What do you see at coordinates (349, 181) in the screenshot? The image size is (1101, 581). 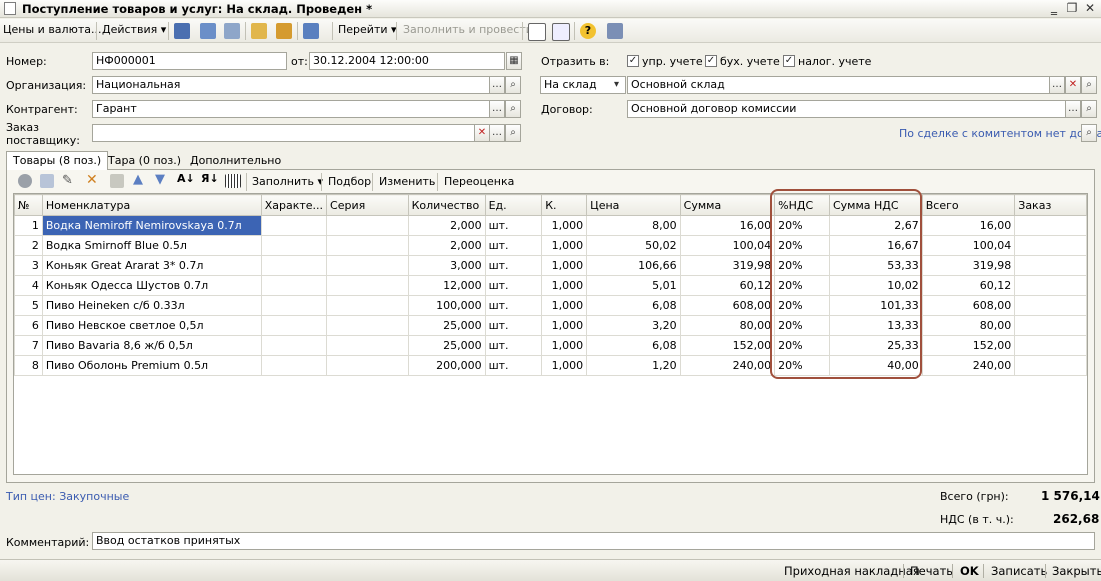 I see `selection-button: Подбор` at bounding box center [349, 181].